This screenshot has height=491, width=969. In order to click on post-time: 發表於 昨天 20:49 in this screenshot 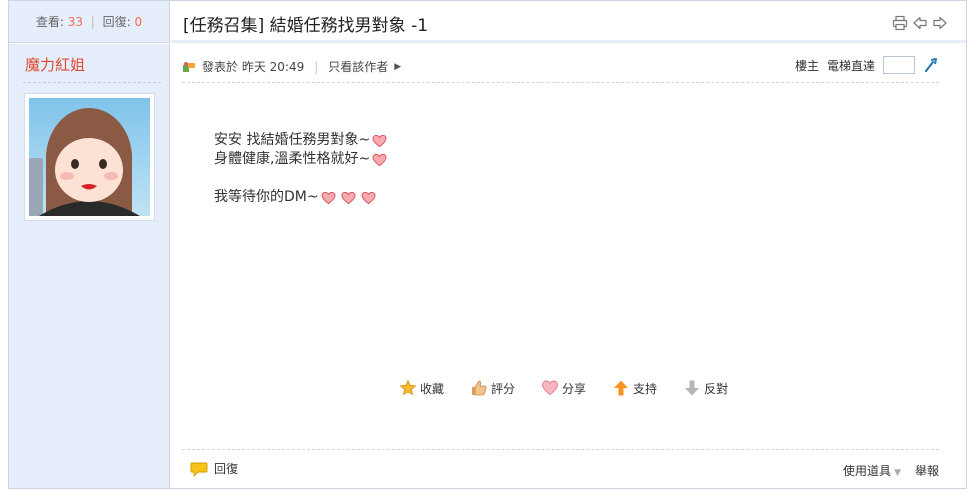, I will do `click(253, 67)`.